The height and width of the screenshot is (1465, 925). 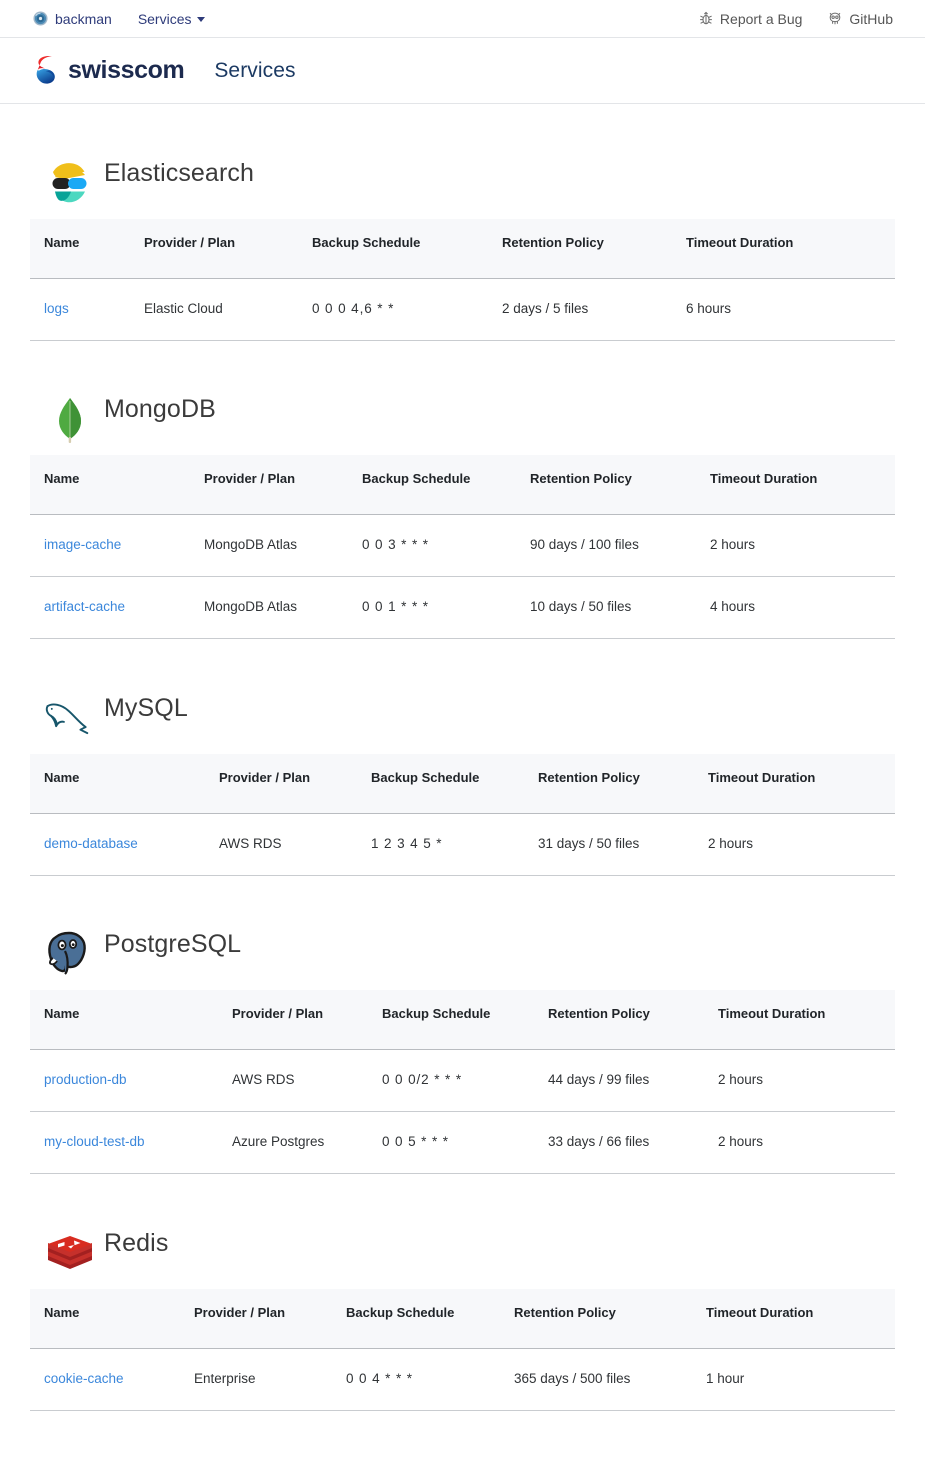 I want to click on cell-name: artifact-cache, so click(x=110, y=607).